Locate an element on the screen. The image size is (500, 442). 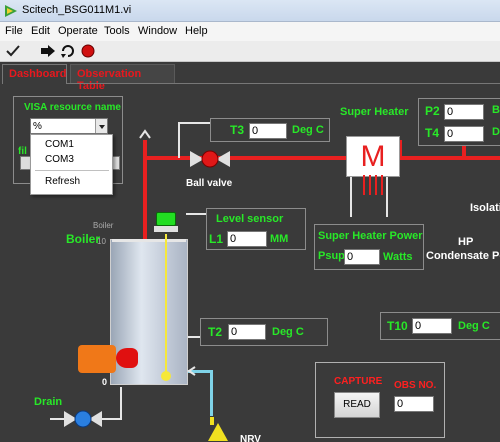
boiler-small-label: Boiler is located at coordinates (103, 225).